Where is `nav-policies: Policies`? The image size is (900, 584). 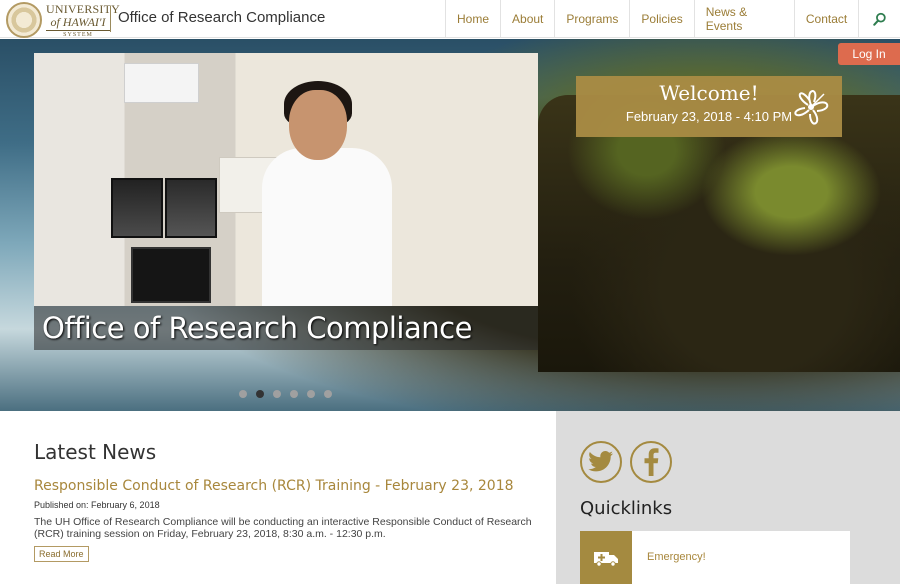
nav-policies: Policies is located at coordinates (661, 19).